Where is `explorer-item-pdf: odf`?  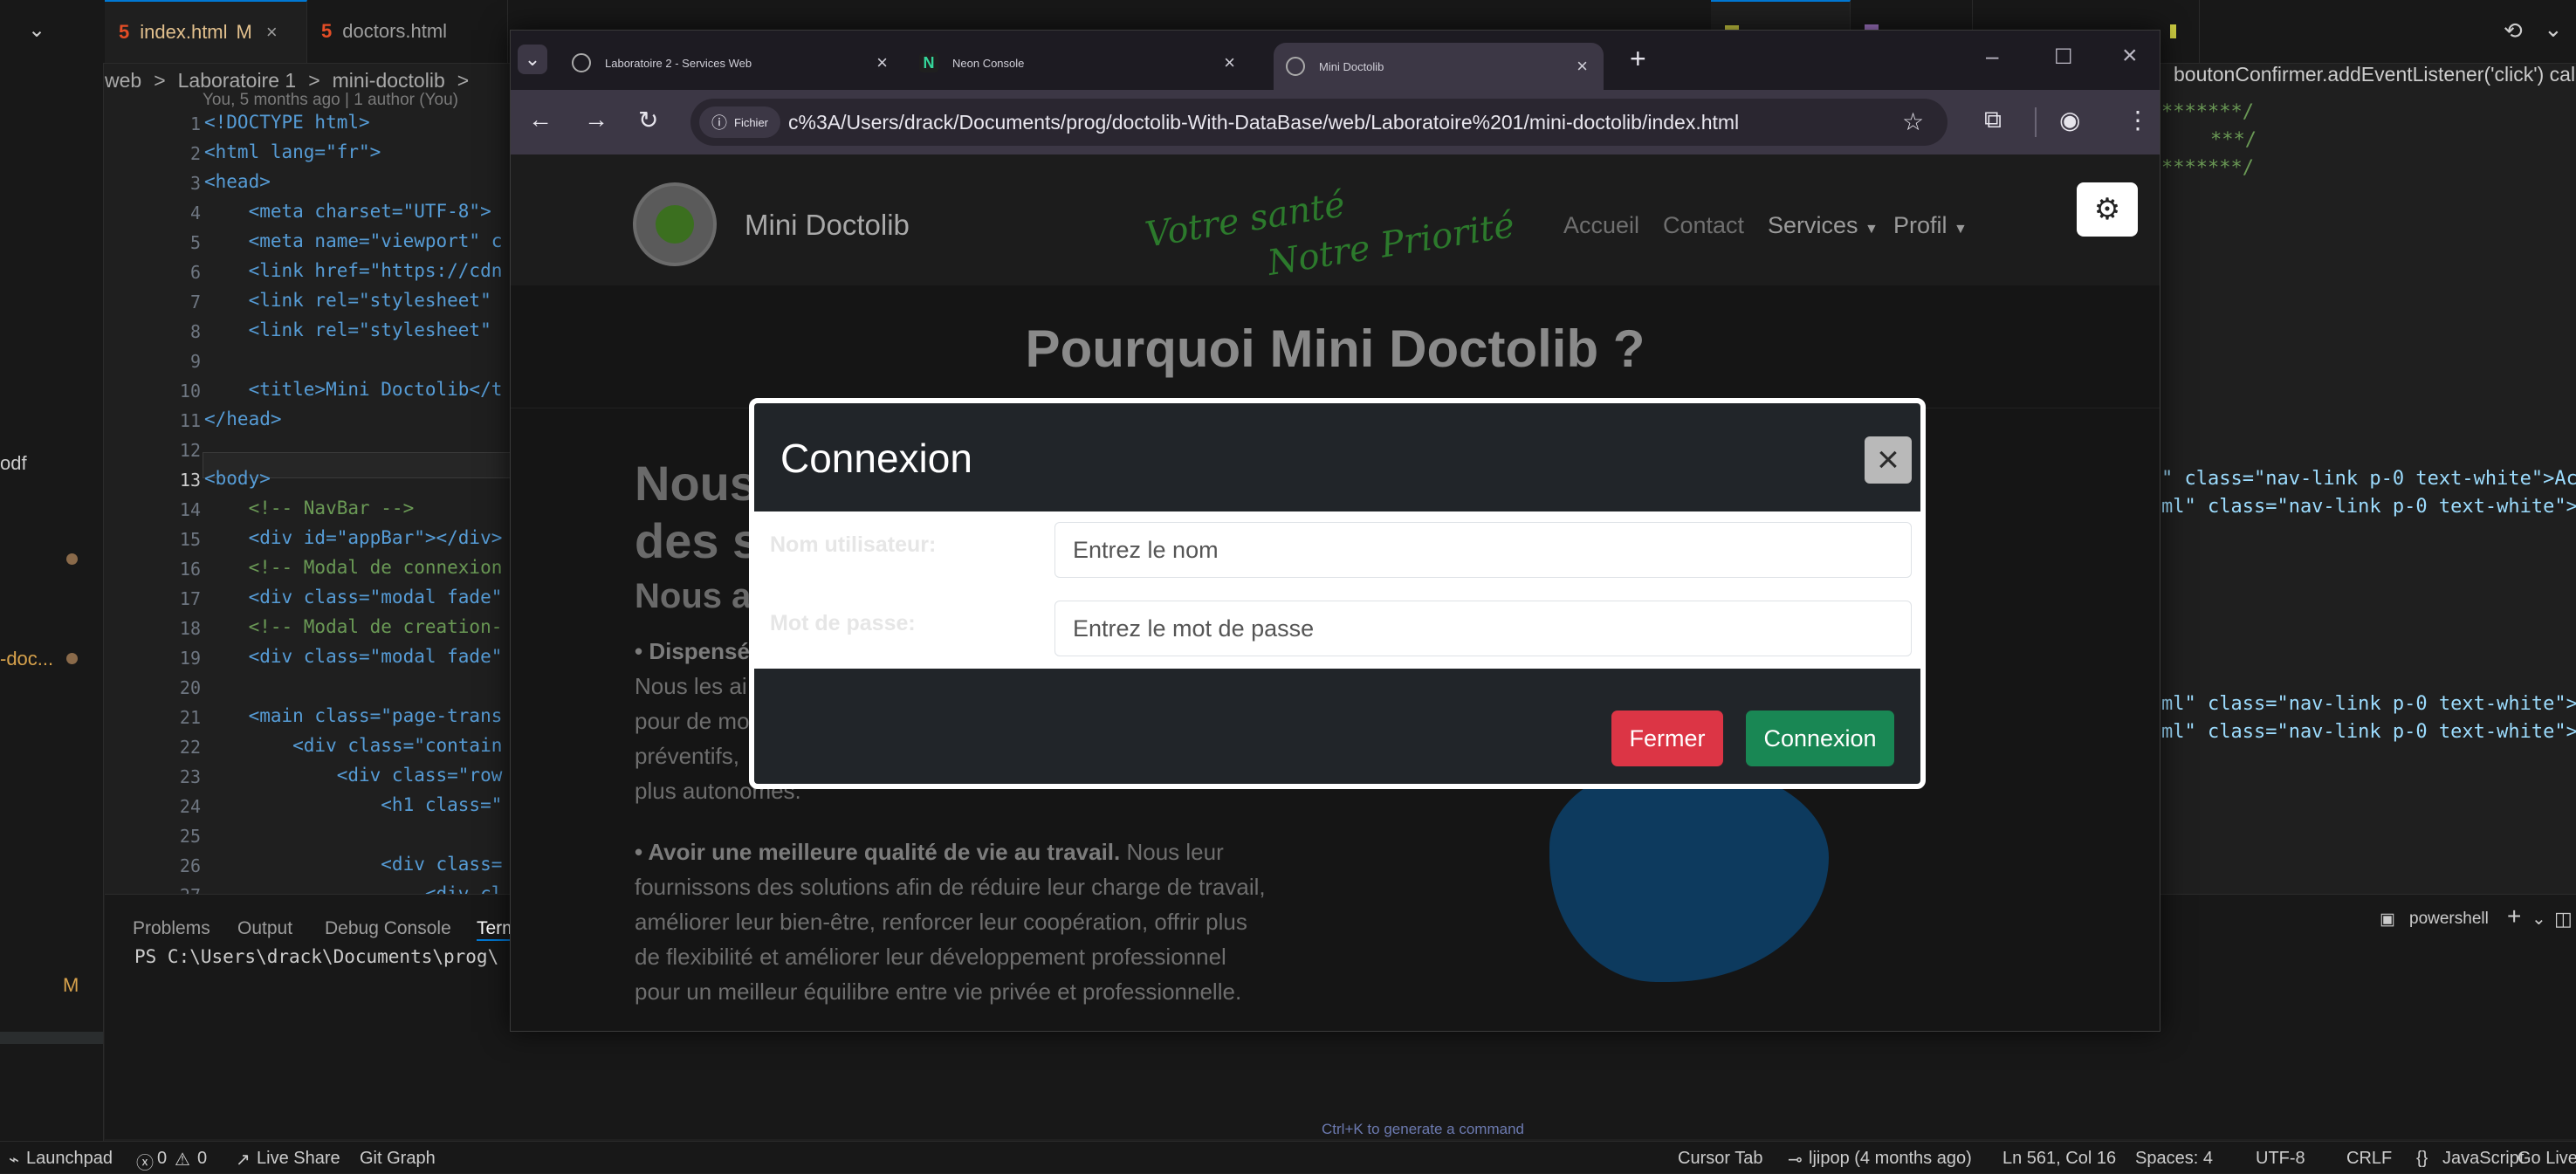
explorer-item-pdf: odf is located at coordinates (13, 463).